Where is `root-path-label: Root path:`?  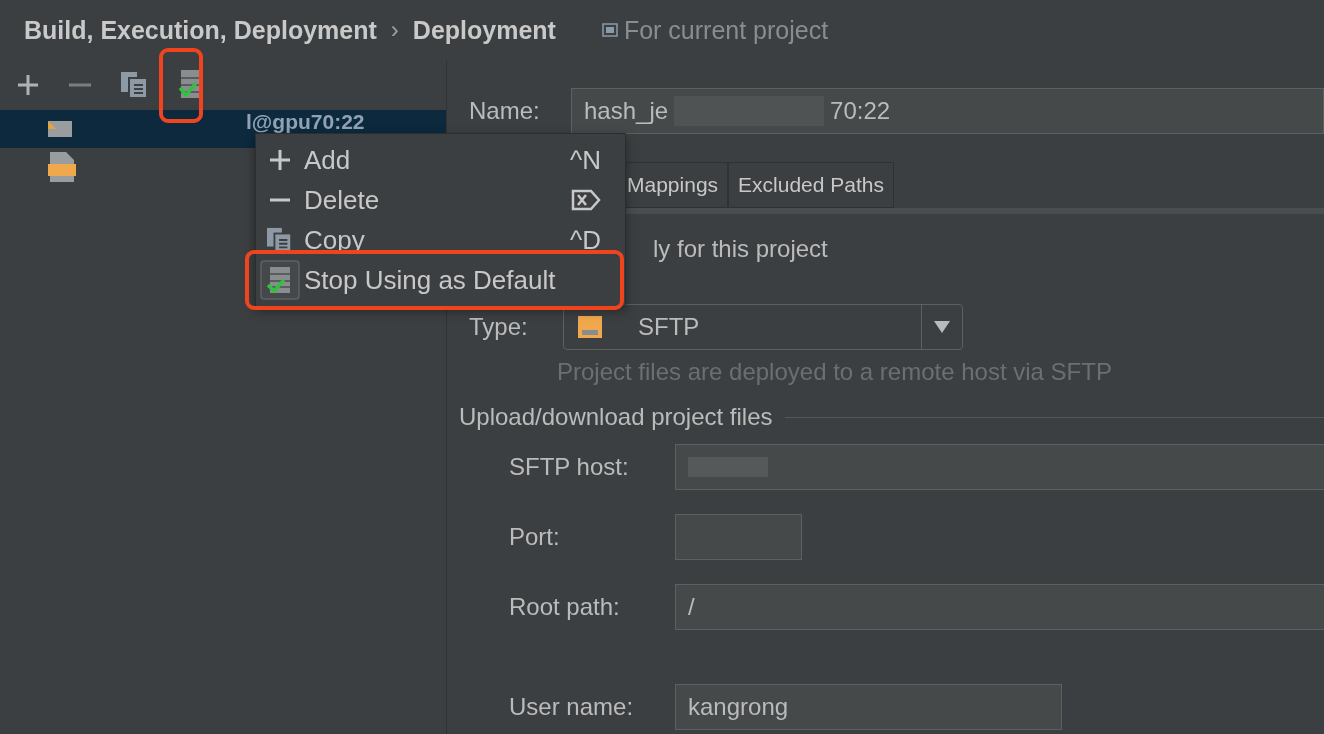 root-path-label: Root path: is located at coordinates (565, 607).